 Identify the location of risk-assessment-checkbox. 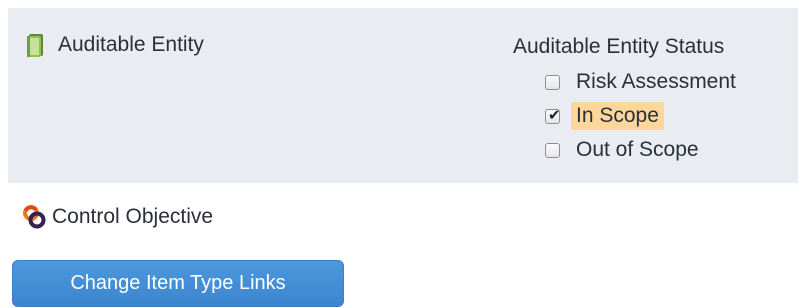
(552, 82).